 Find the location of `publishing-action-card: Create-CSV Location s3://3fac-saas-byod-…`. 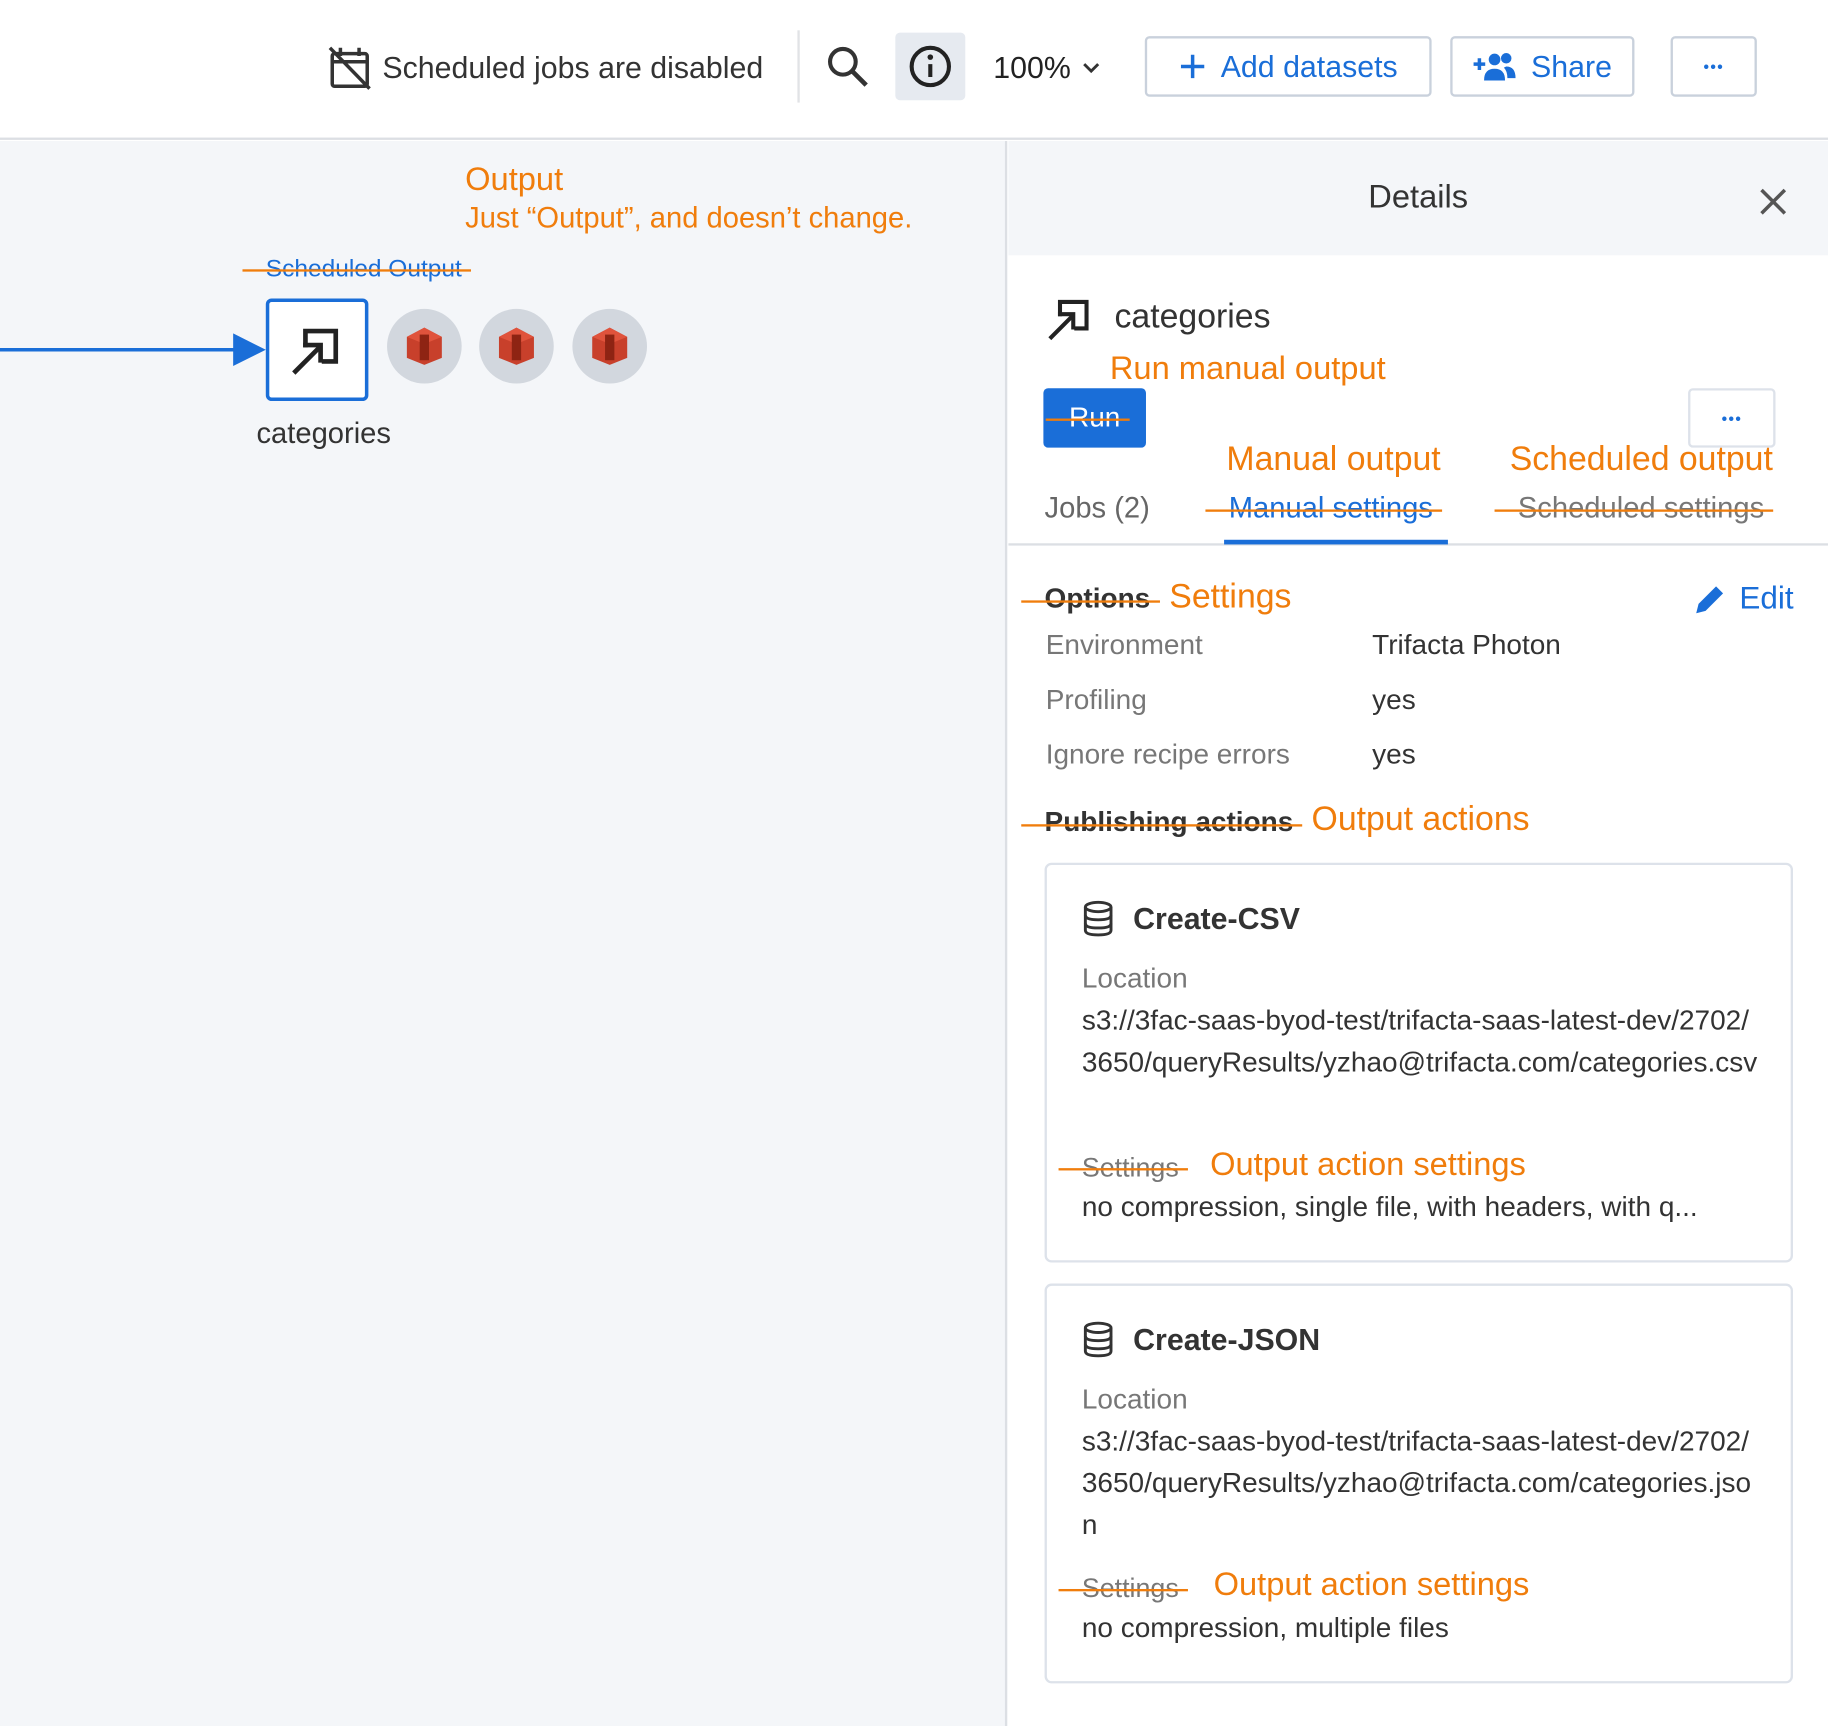

publishing-action-card: Create-CSV Location s3://3fac-saas-byod-… is located at coordinates (1419, 1062).